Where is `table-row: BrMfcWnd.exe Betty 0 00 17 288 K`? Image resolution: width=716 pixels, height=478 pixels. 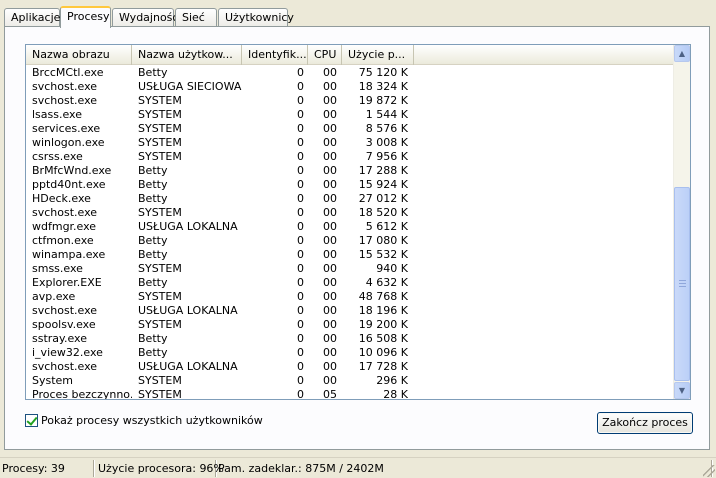
table-row: BrMfcWnd.exe Betty 0 00 17 288 K is located at coordinates (352, 171).